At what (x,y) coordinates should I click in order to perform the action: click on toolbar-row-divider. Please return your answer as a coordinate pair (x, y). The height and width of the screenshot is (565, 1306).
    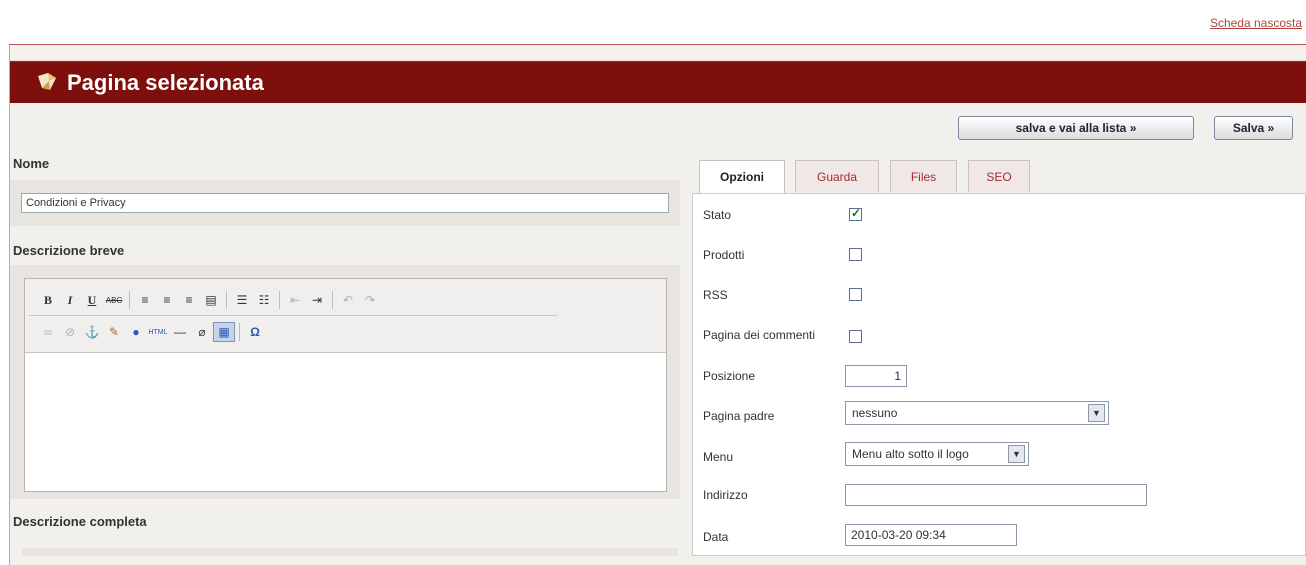
    Looking at the image, I should click on (293, 315).